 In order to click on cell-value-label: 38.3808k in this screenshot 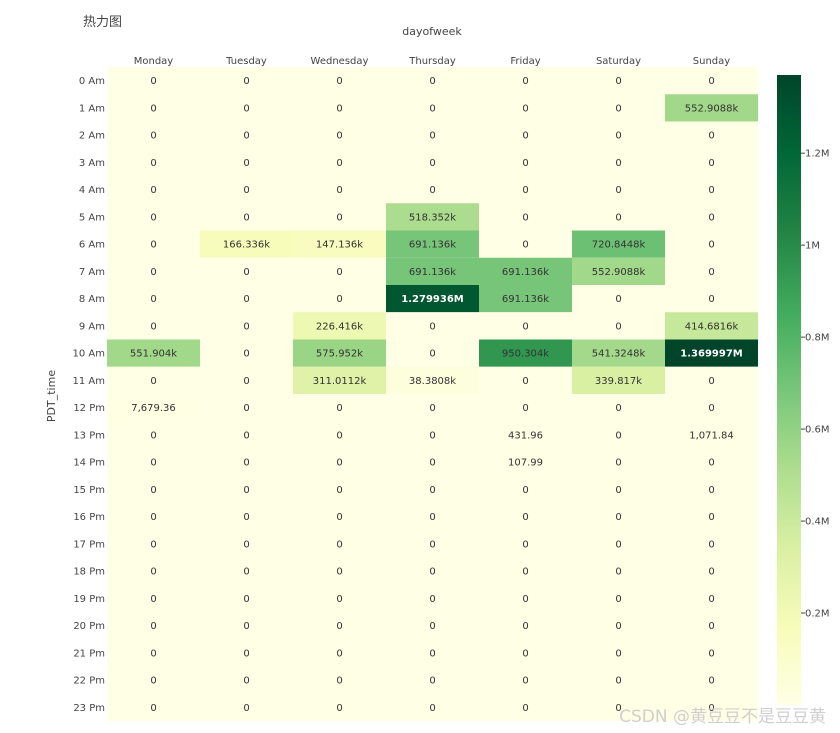, I will do `click(432, 381)`.